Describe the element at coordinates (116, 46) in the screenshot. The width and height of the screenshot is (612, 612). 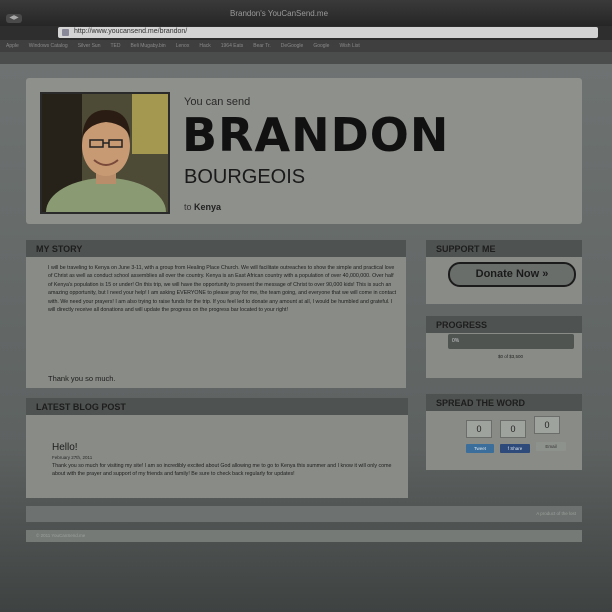
I see `bookmark-item: TED` at that location.